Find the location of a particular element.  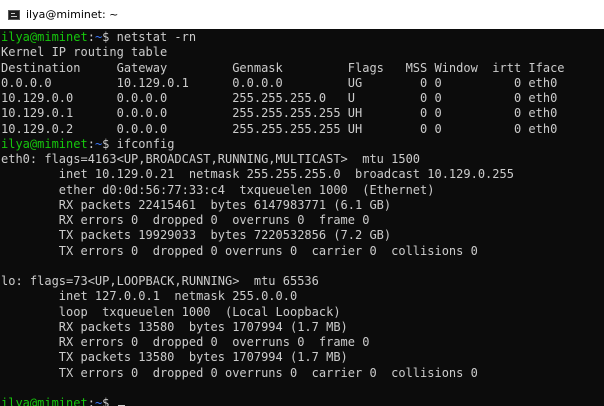

window-title: ilya@miminet: ~ is located at coordinates (72, 14).